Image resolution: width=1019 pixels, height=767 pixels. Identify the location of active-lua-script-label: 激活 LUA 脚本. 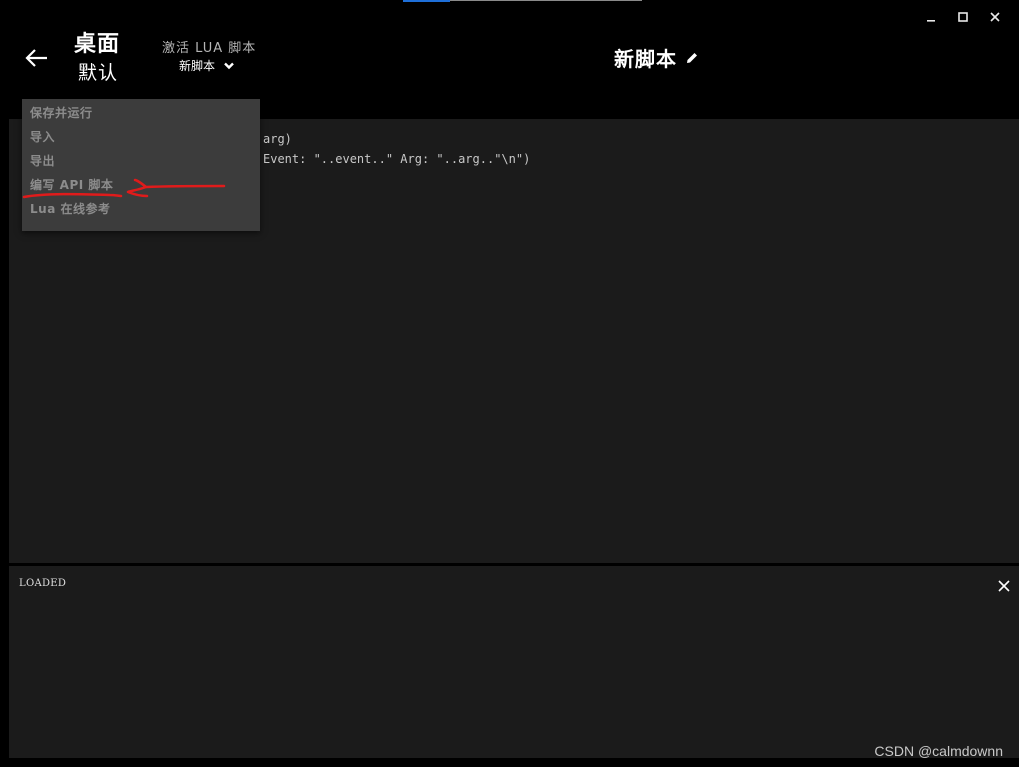
(209, 48).